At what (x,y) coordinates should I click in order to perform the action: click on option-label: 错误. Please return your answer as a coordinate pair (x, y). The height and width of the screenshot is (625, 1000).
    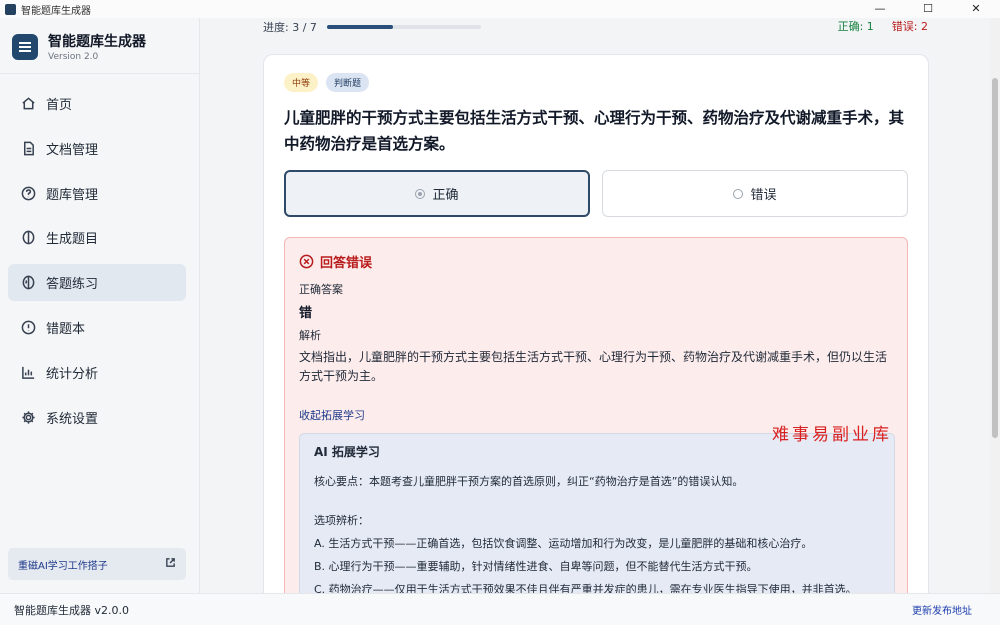
    Looking at the image, I should click on (763, 195).